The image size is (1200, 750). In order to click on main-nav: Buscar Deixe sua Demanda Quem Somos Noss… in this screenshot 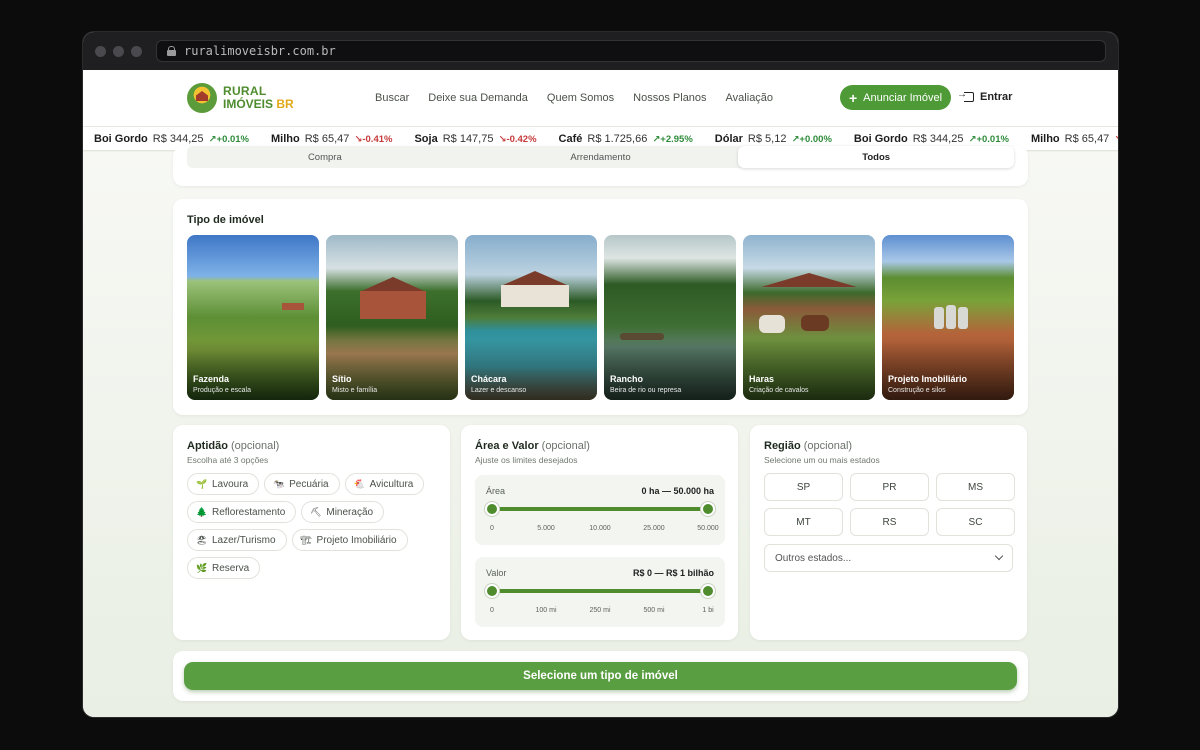, I will do `click(574, 98)`.